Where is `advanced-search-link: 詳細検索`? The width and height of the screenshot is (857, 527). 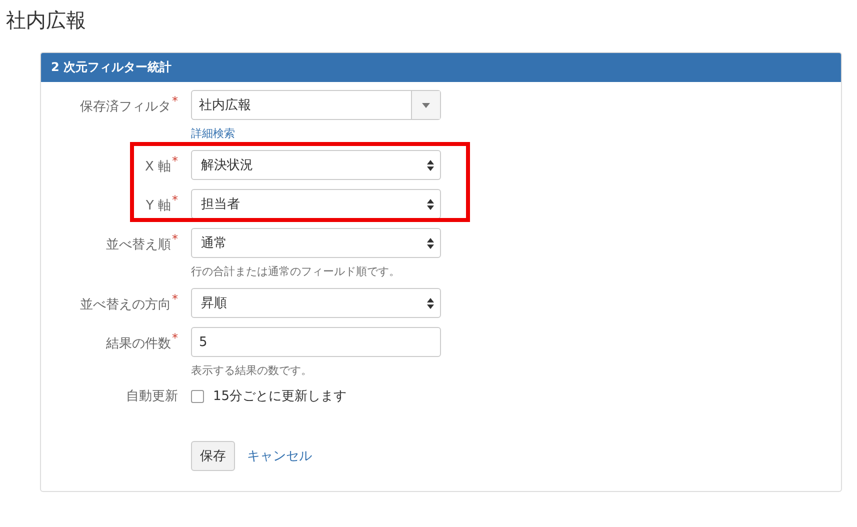 advanced-search-link: 詳細検索 is located at coordinates (316, 133).